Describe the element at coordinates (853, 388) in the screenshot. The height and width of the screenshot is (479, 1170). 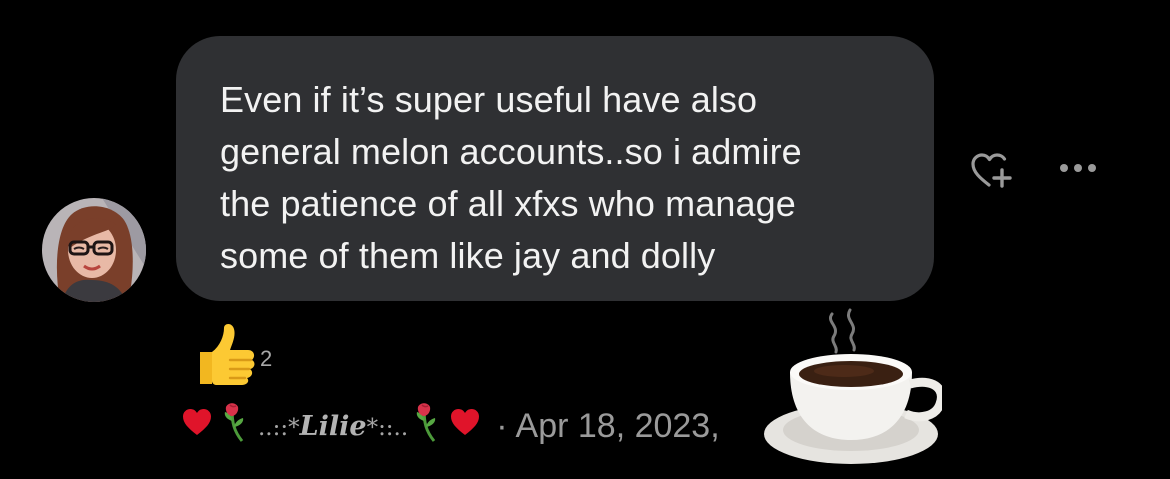
I see `coffee-cup-icon` at that location.